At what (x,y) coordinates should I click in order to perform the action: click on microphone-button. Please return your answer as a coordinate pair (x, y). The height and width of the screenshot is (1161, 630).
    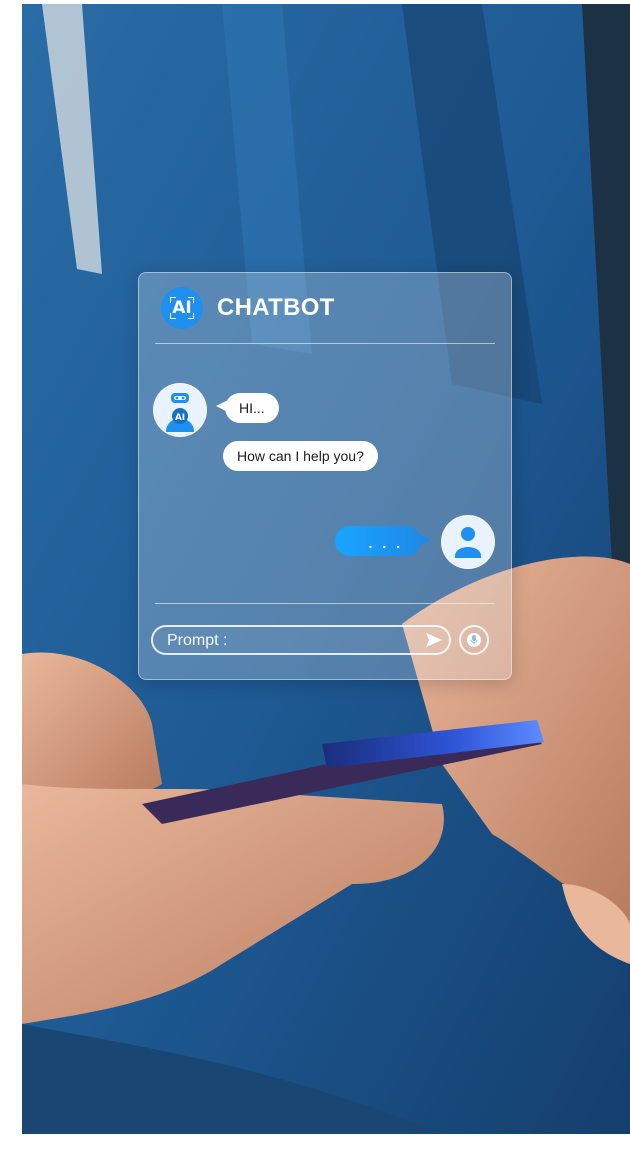
    Looking at the image, I should click on (474, 640).